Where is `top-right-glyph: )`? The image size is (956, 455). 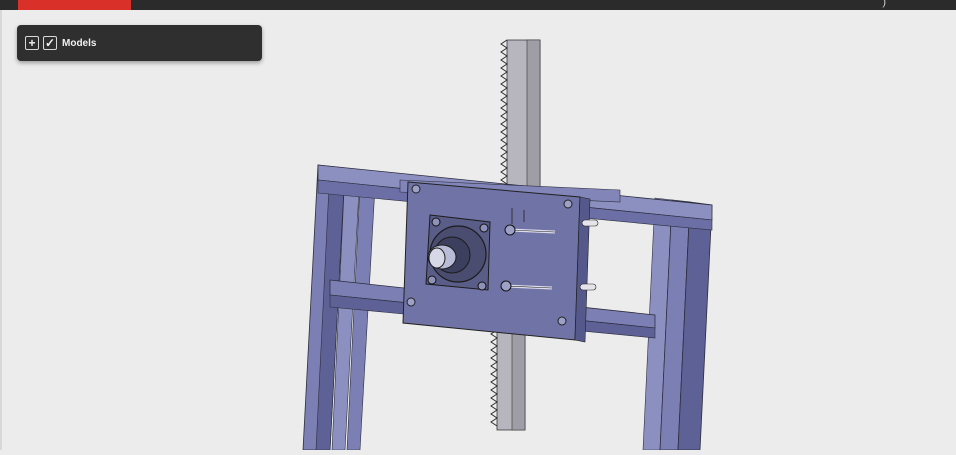
top-right-glyph: ) is located at coordinates (884, 4).